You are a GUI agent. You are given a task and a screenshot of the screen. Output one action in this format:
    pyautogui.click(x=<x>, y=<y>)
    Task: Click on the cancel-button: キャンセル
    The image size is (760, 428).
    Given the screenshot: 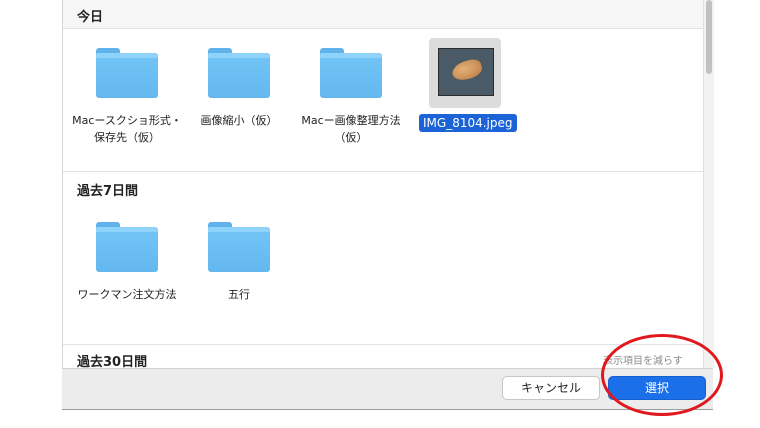 What is the action you would take?
    pyautogui.click(x=551, y=388)
    